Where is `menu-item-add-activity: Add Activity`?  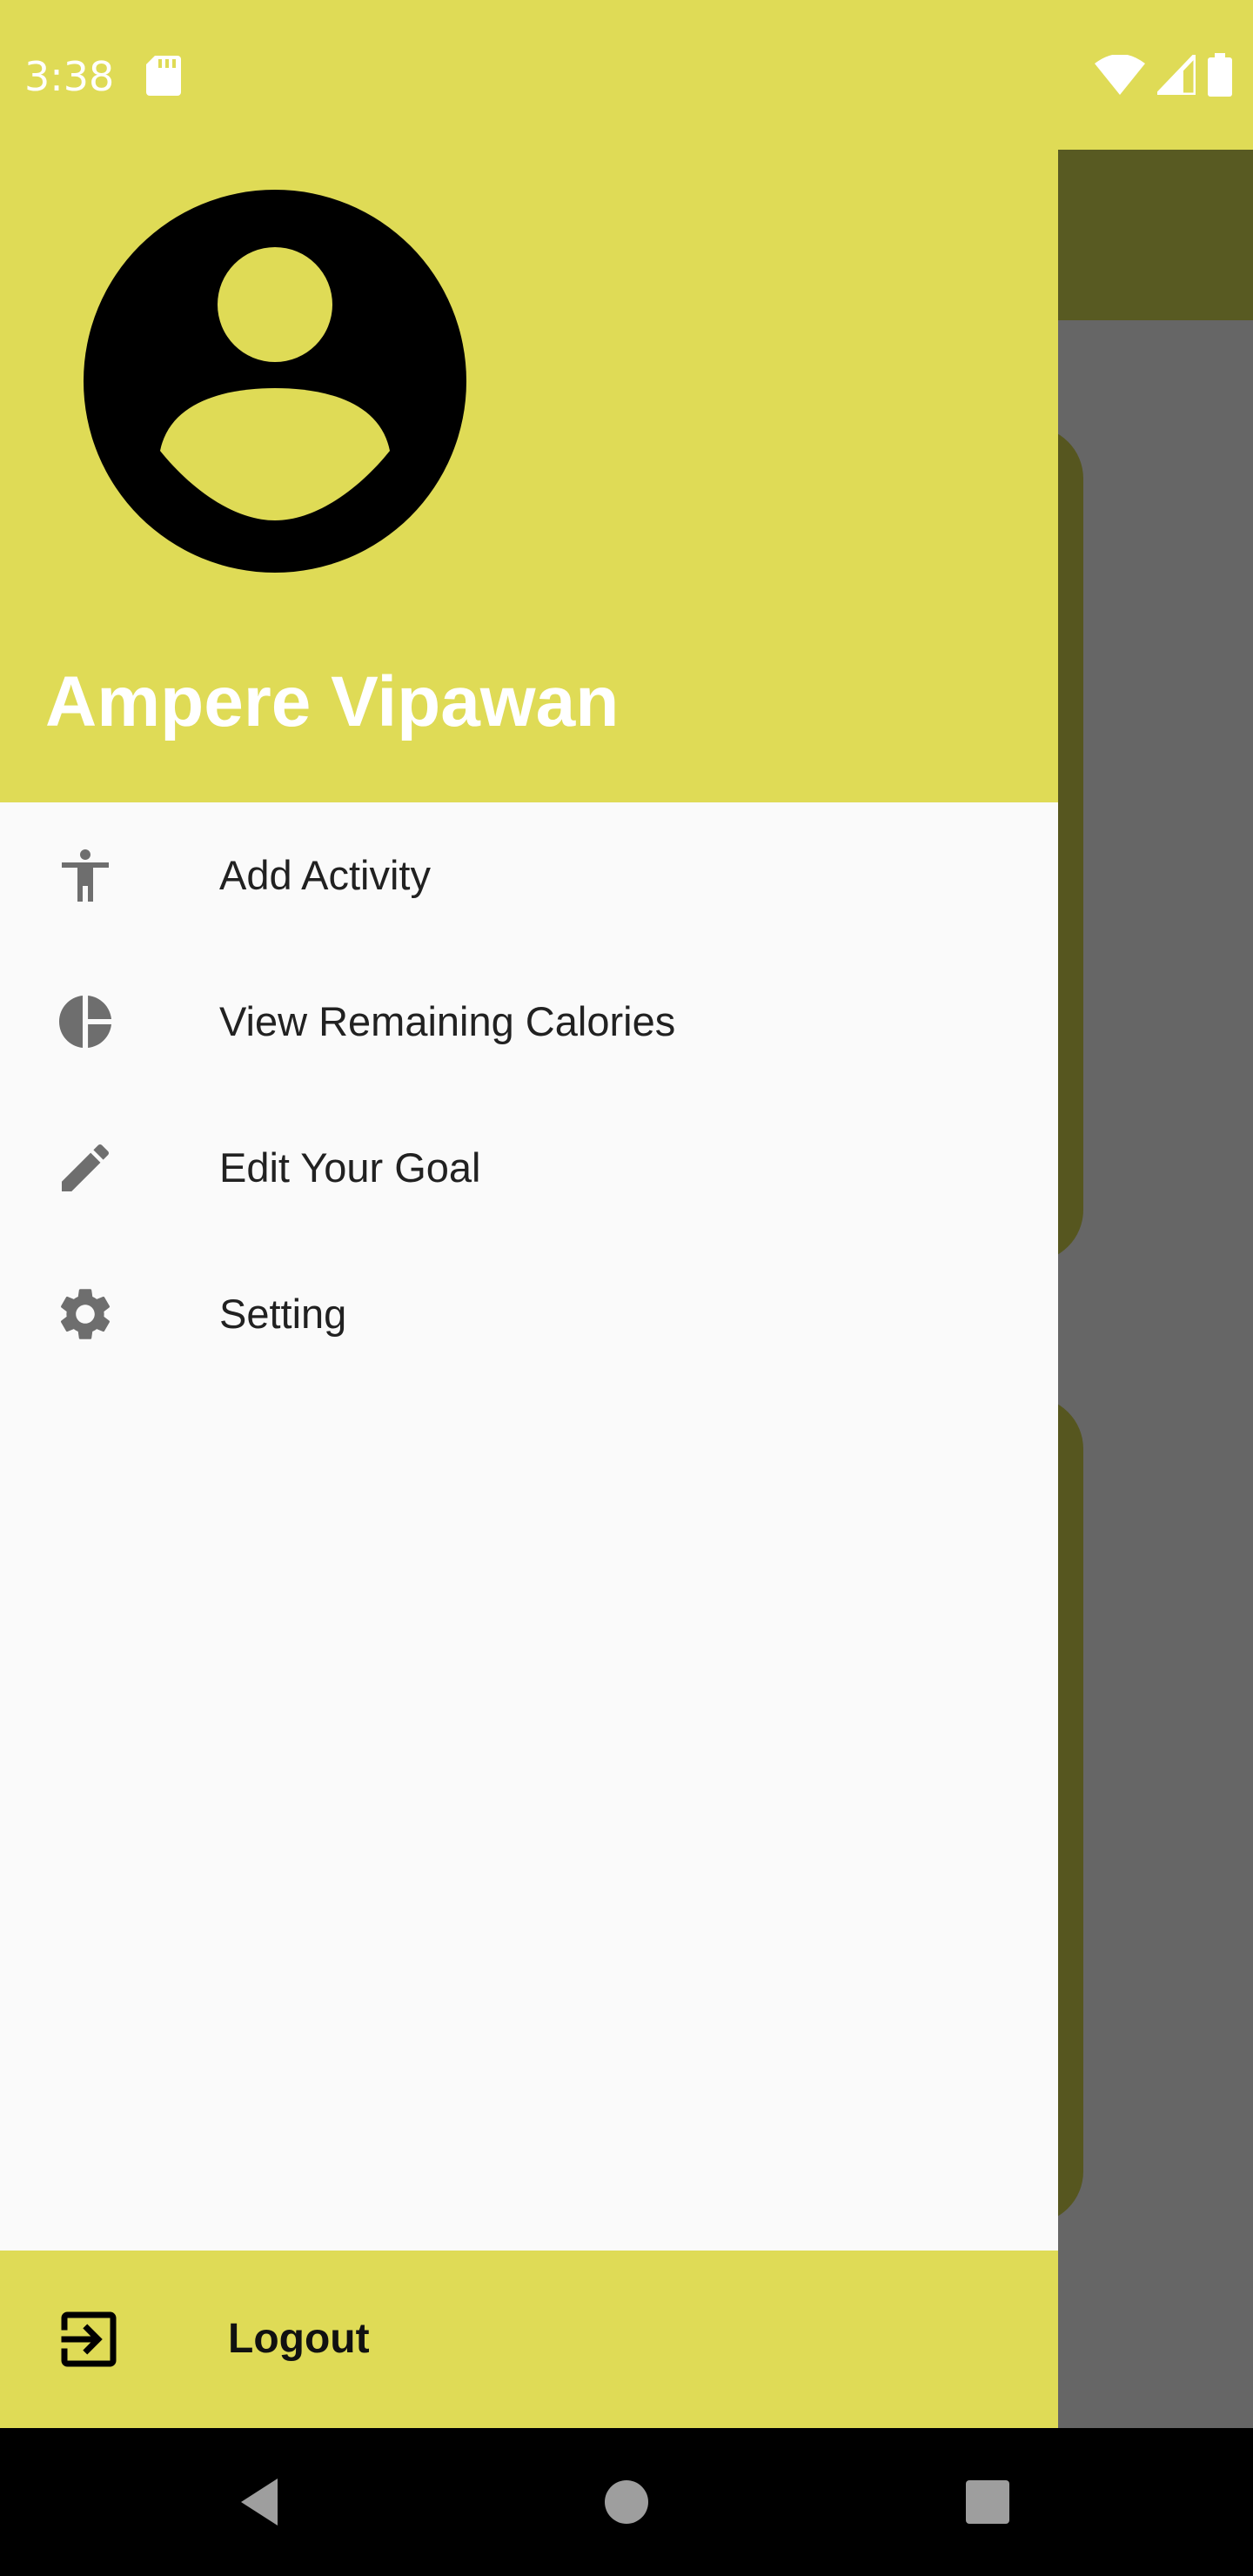 menu-item-add-activity: Add Activity is located at coordinates (529, 875).